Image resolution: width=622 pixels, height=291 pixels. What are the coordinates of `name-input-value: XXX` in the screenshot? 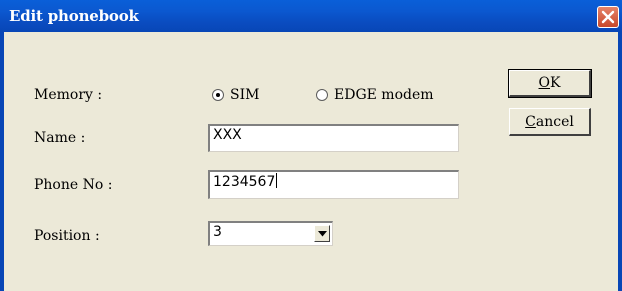 It's located at (227, 135).